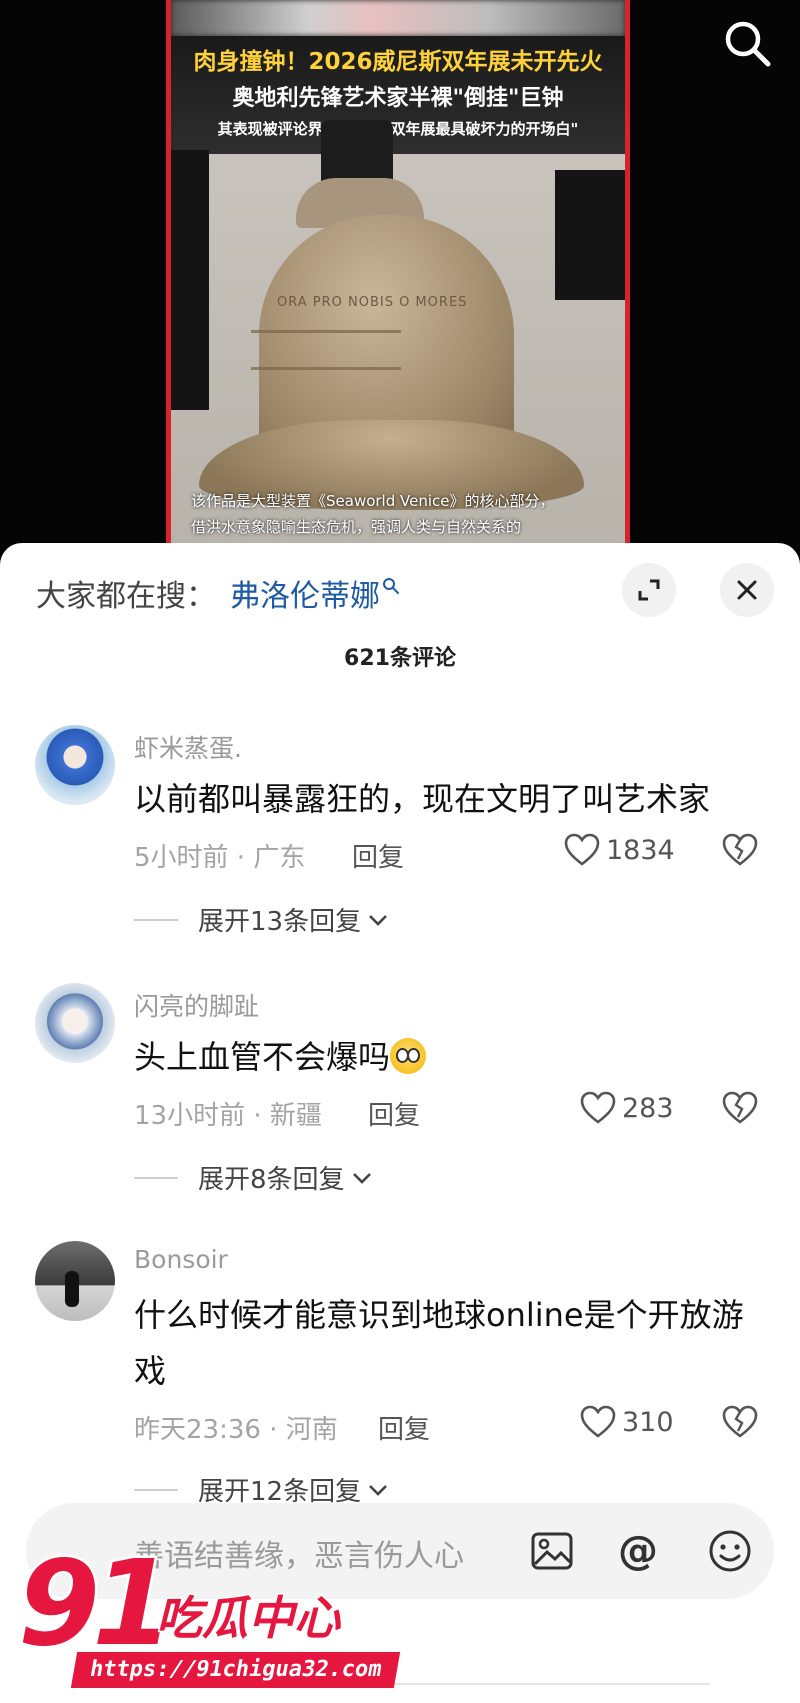 This screenshot has width=800, height=1703. I want to click on image-icon, so click(552, 1551).